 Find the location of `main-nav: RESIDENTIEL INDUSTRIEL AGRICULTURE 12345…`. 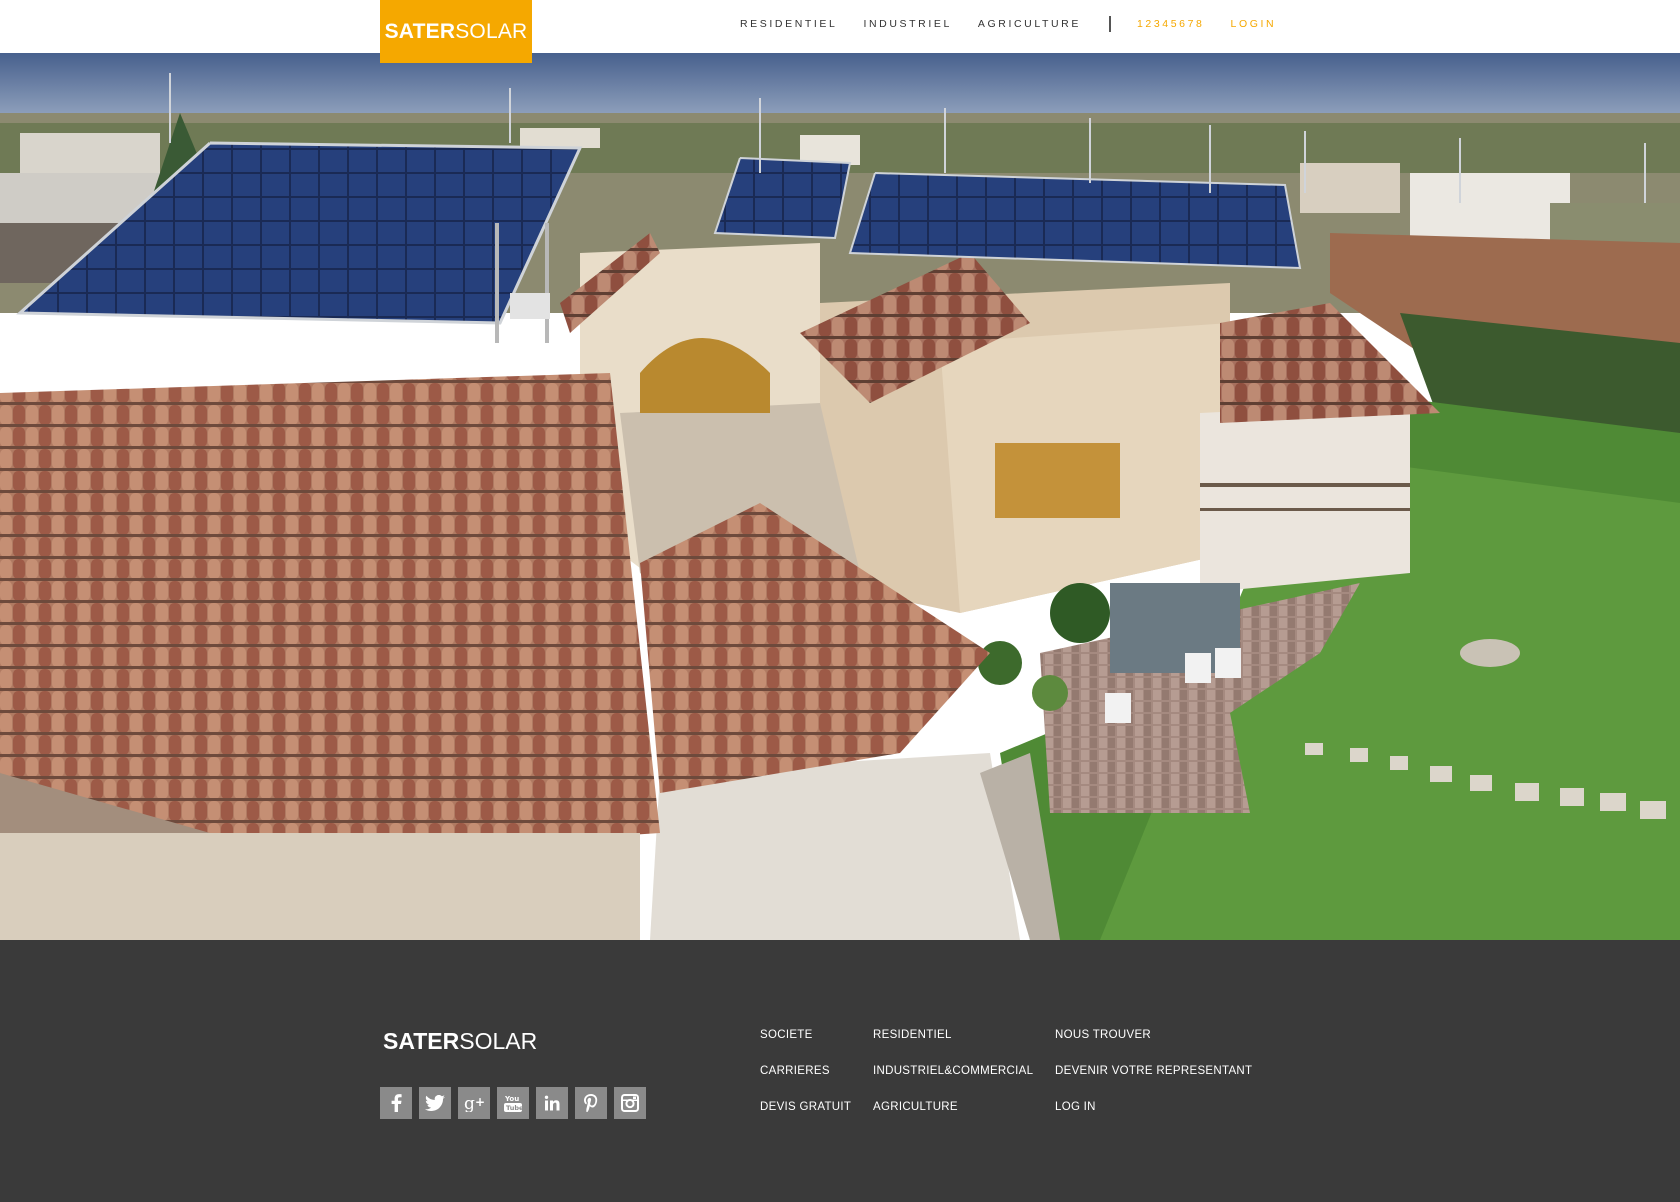

main-nav: RESIDENTIEL INDUSTRIEL AGRICULTURE 12345… is located at coordinates (1021, 24).